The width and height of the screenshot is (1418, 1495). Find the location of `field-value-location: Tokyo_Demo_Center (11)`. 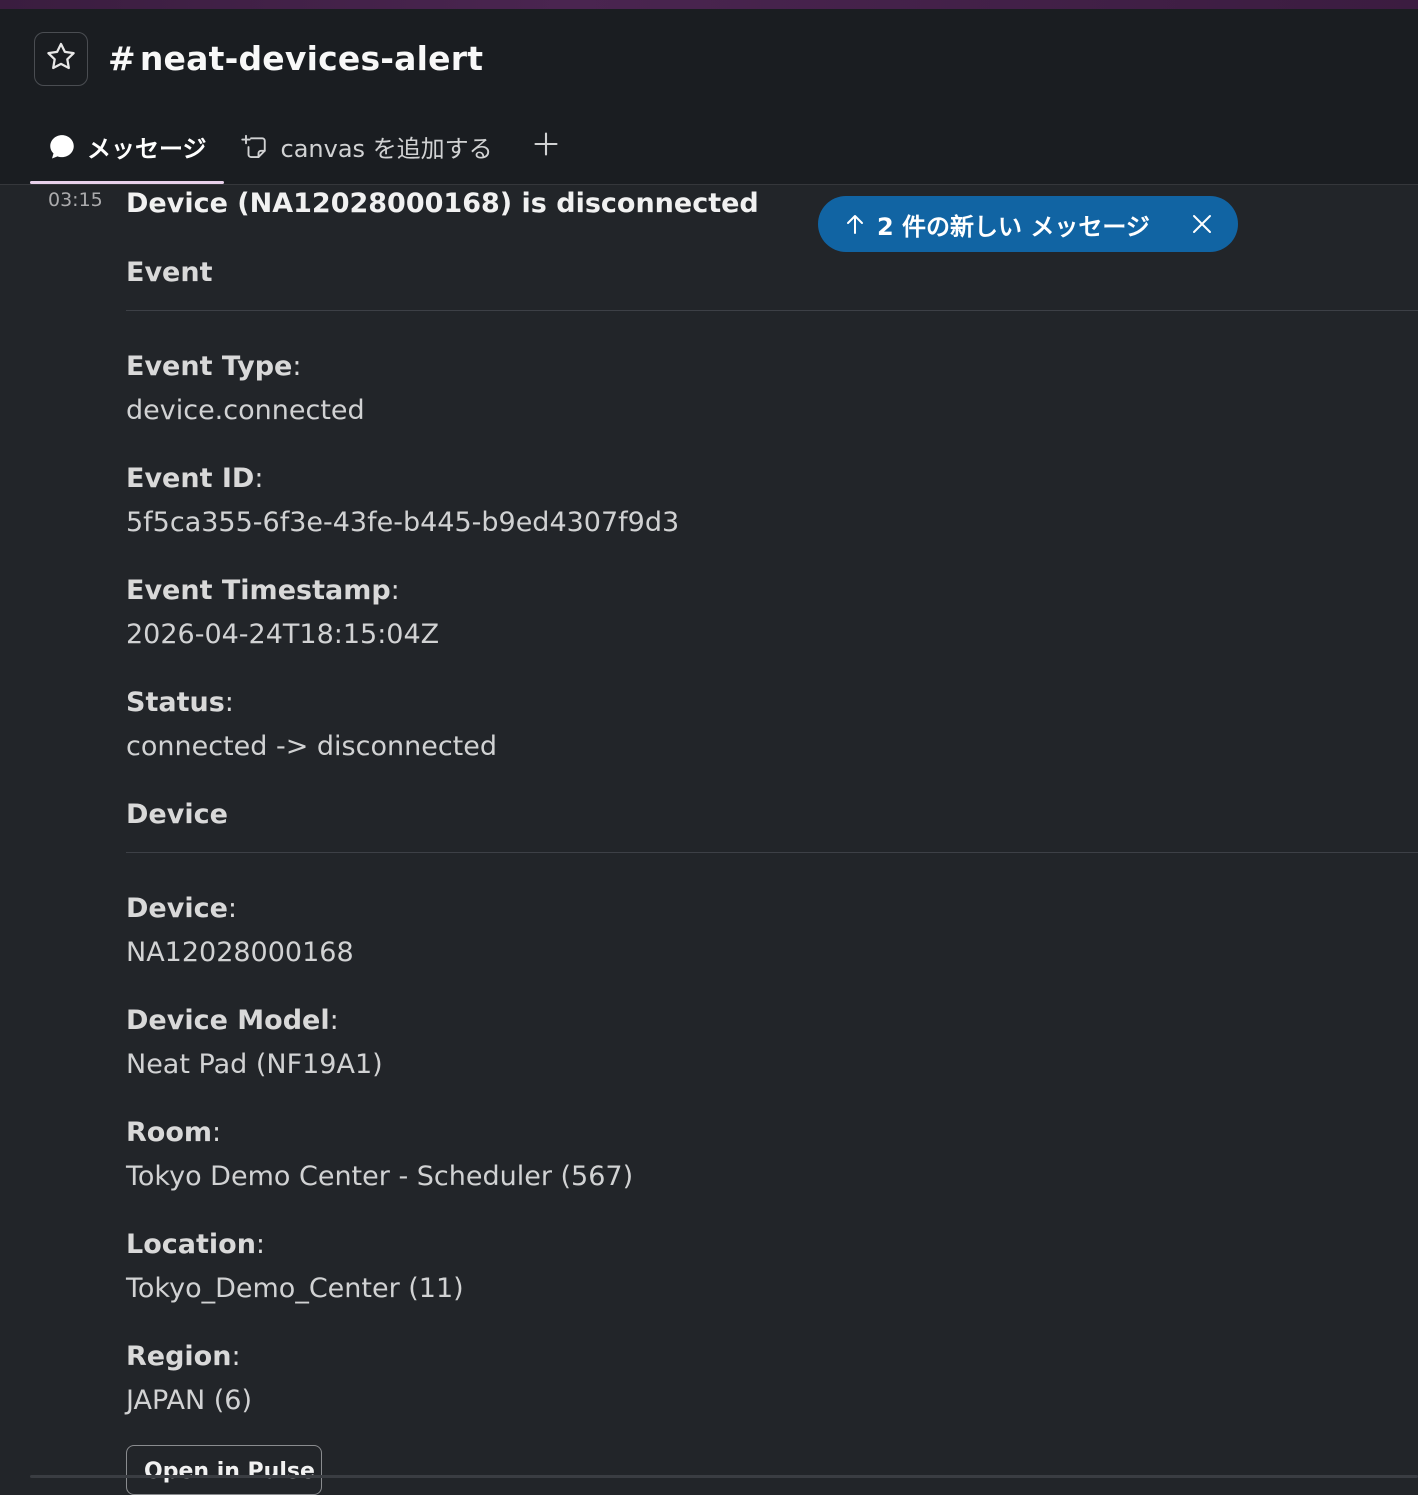

field-value-location: Tokyo_Demo_Center (11) is located at coordinates (295, 1288).